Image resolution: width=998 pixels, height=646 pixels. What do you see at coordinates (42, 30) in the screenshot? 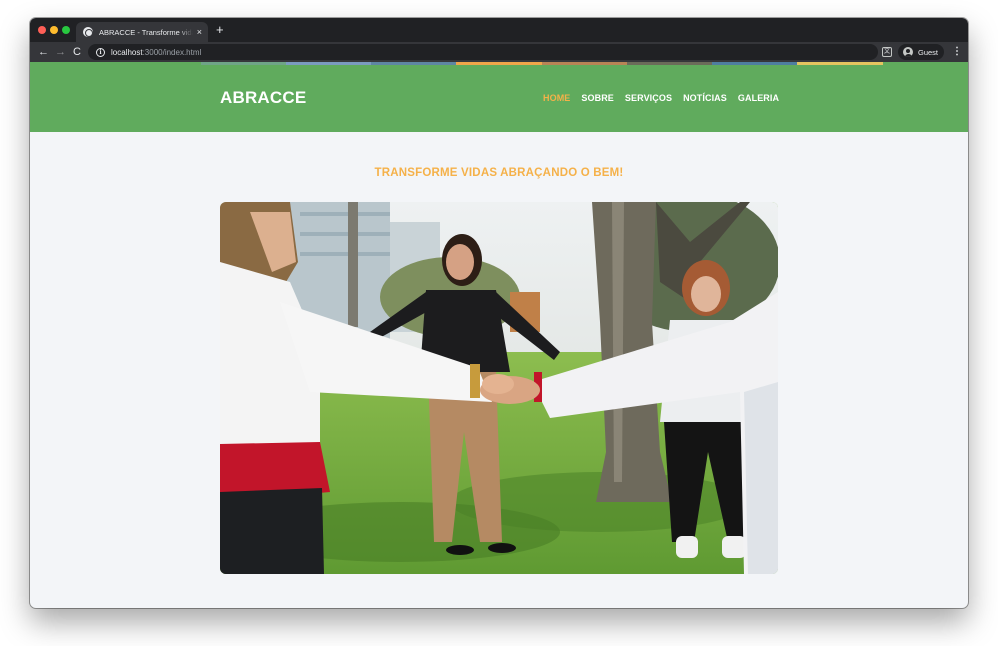
I see `close-window-button` at bounding box center [42, 30].